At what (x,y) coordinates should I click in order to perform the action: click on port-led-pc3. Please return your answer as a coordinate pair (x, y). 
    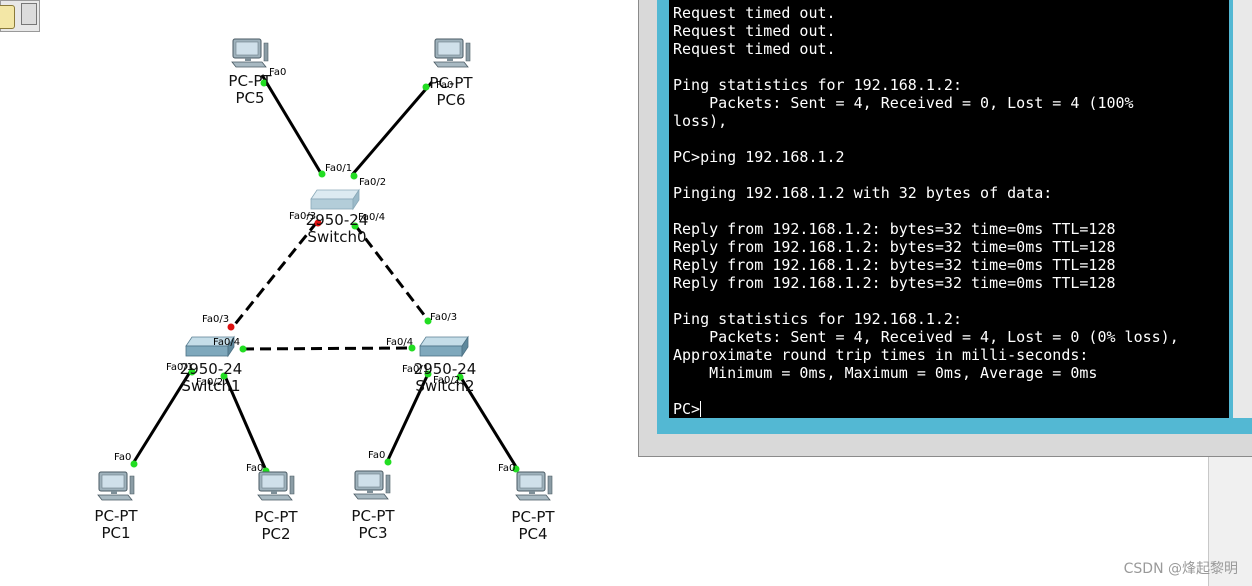
    Looking at the image, I should click on (388, 462).